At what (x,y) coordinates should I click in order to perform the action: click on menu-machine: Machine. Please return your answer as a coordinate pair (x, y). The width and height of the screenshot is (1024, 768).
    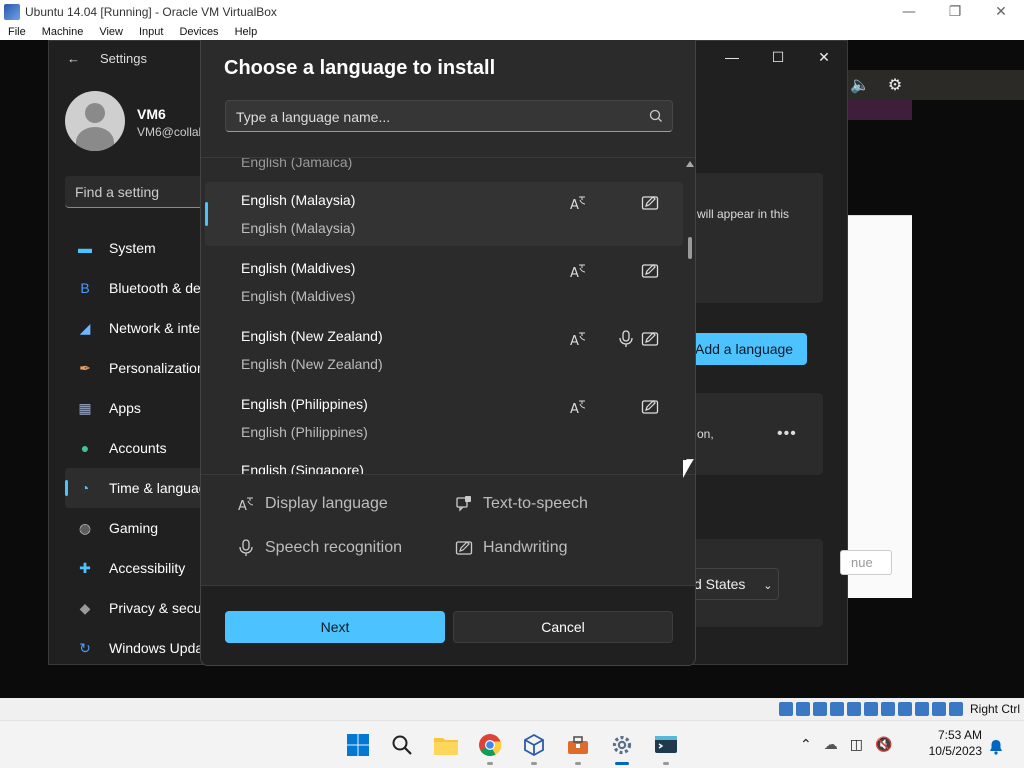
    Looking at the image, I should click on (63, 32).